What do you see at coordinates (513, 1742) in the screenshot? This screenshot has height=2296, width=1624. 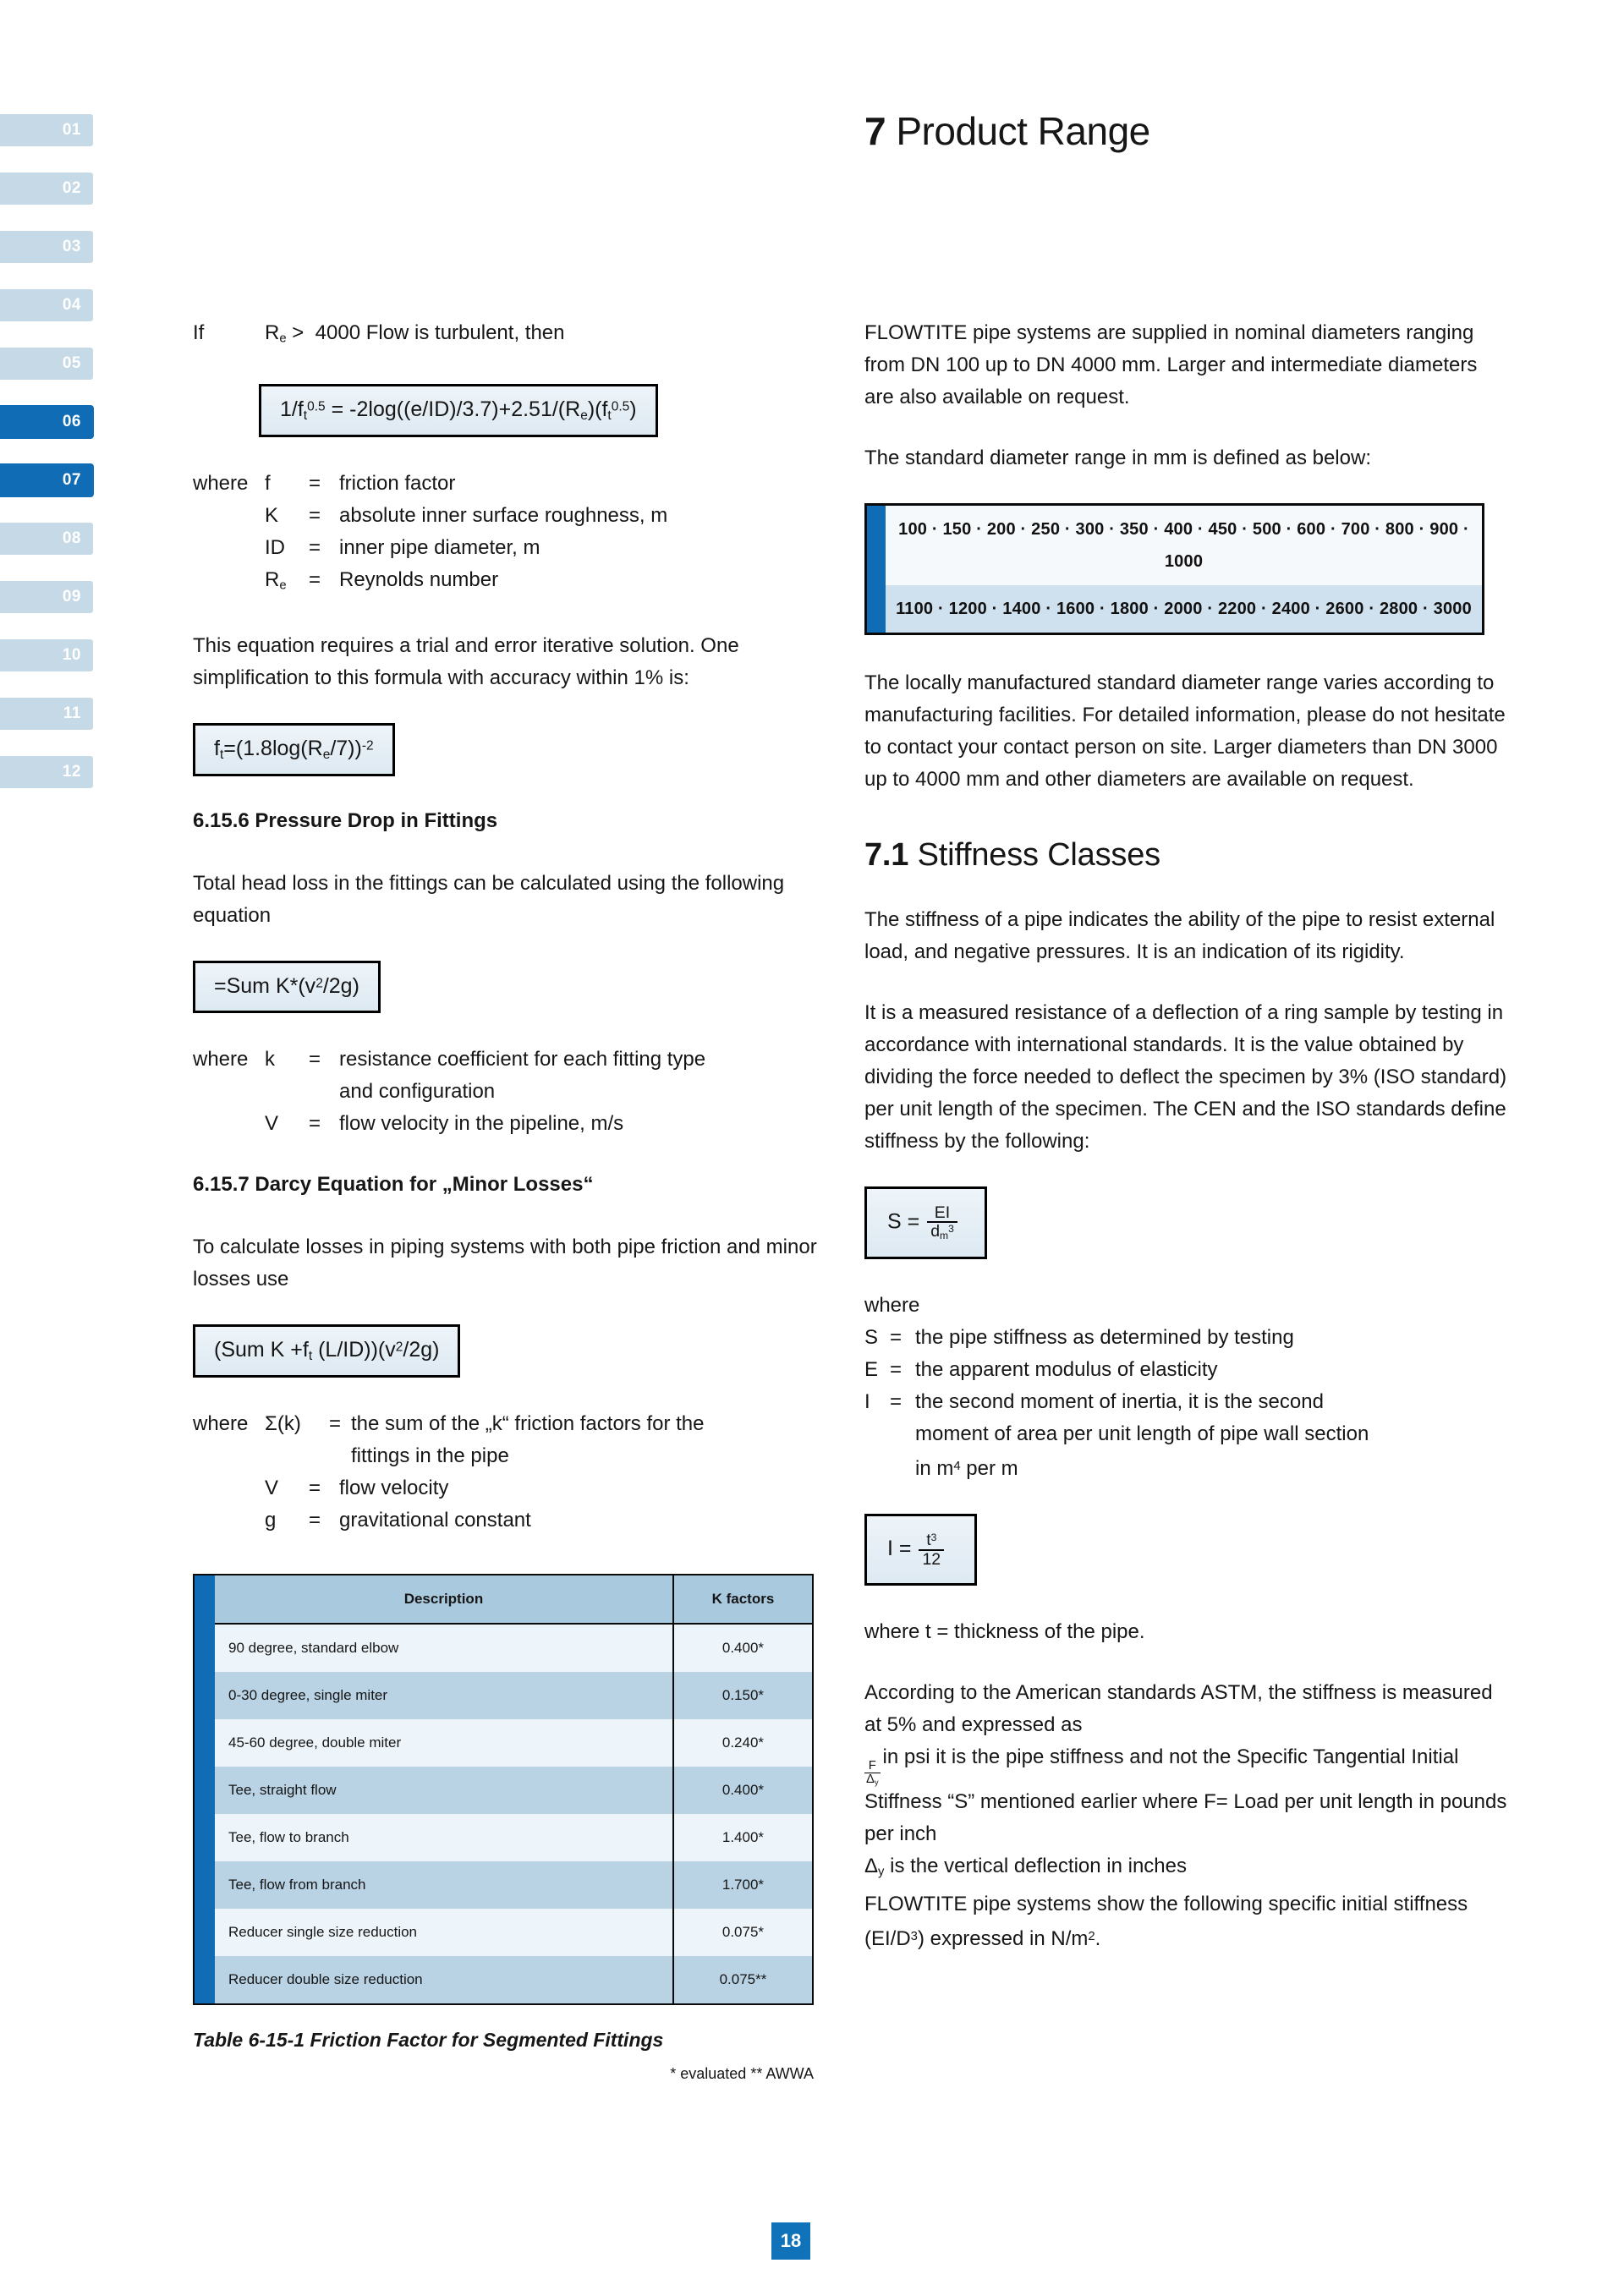 I see `table-row: 45-60 degree, double miter 0.240*` at bounding box center [513, 1742].